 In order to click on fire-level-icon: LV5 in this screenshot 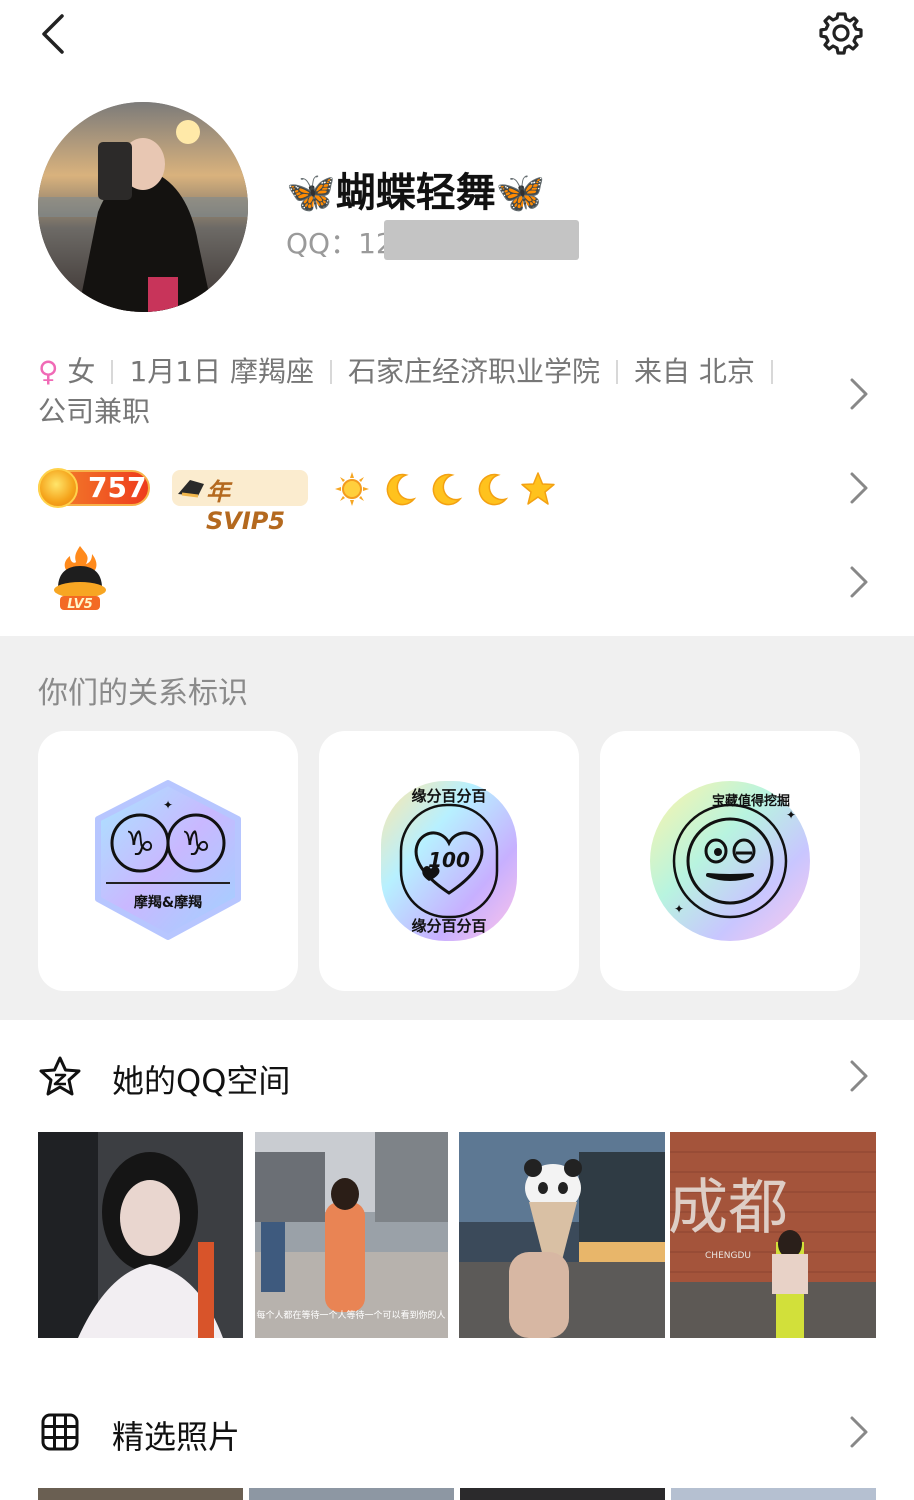, I will do `click(80, 580)`.